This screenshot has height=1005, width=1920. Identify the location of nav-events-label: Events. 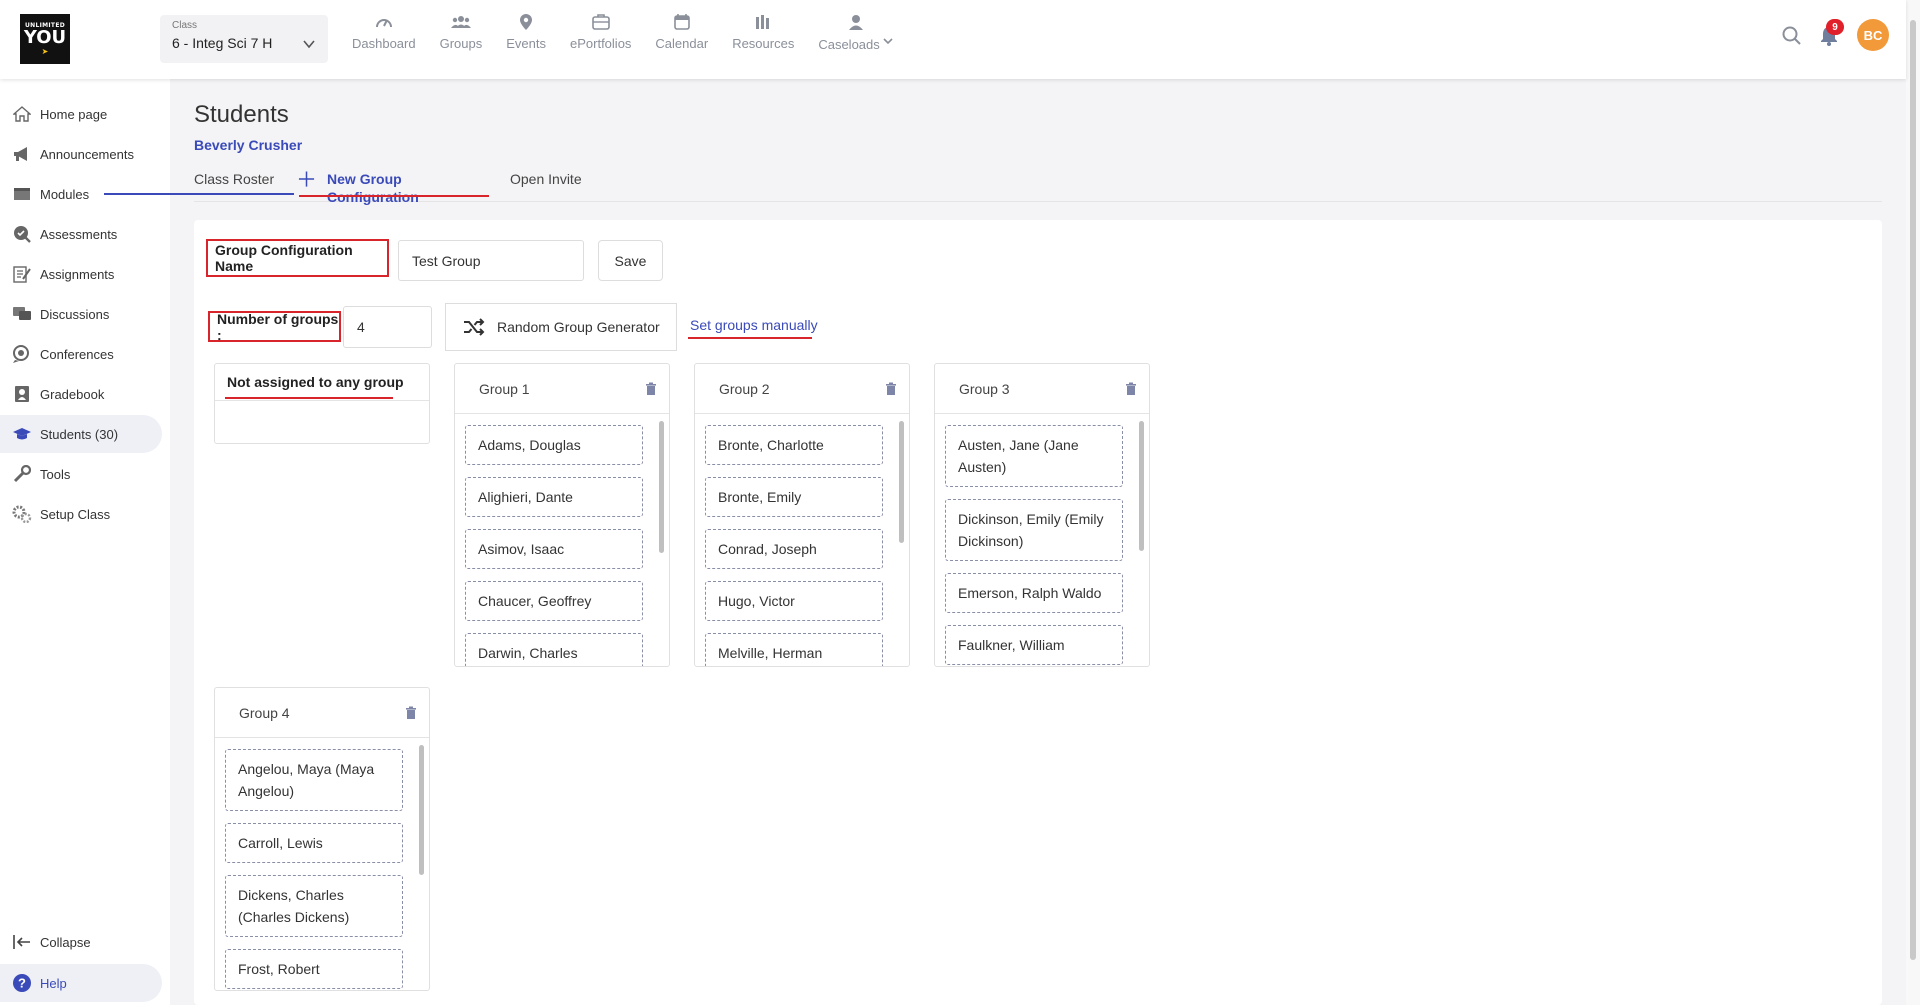
(526, 43).